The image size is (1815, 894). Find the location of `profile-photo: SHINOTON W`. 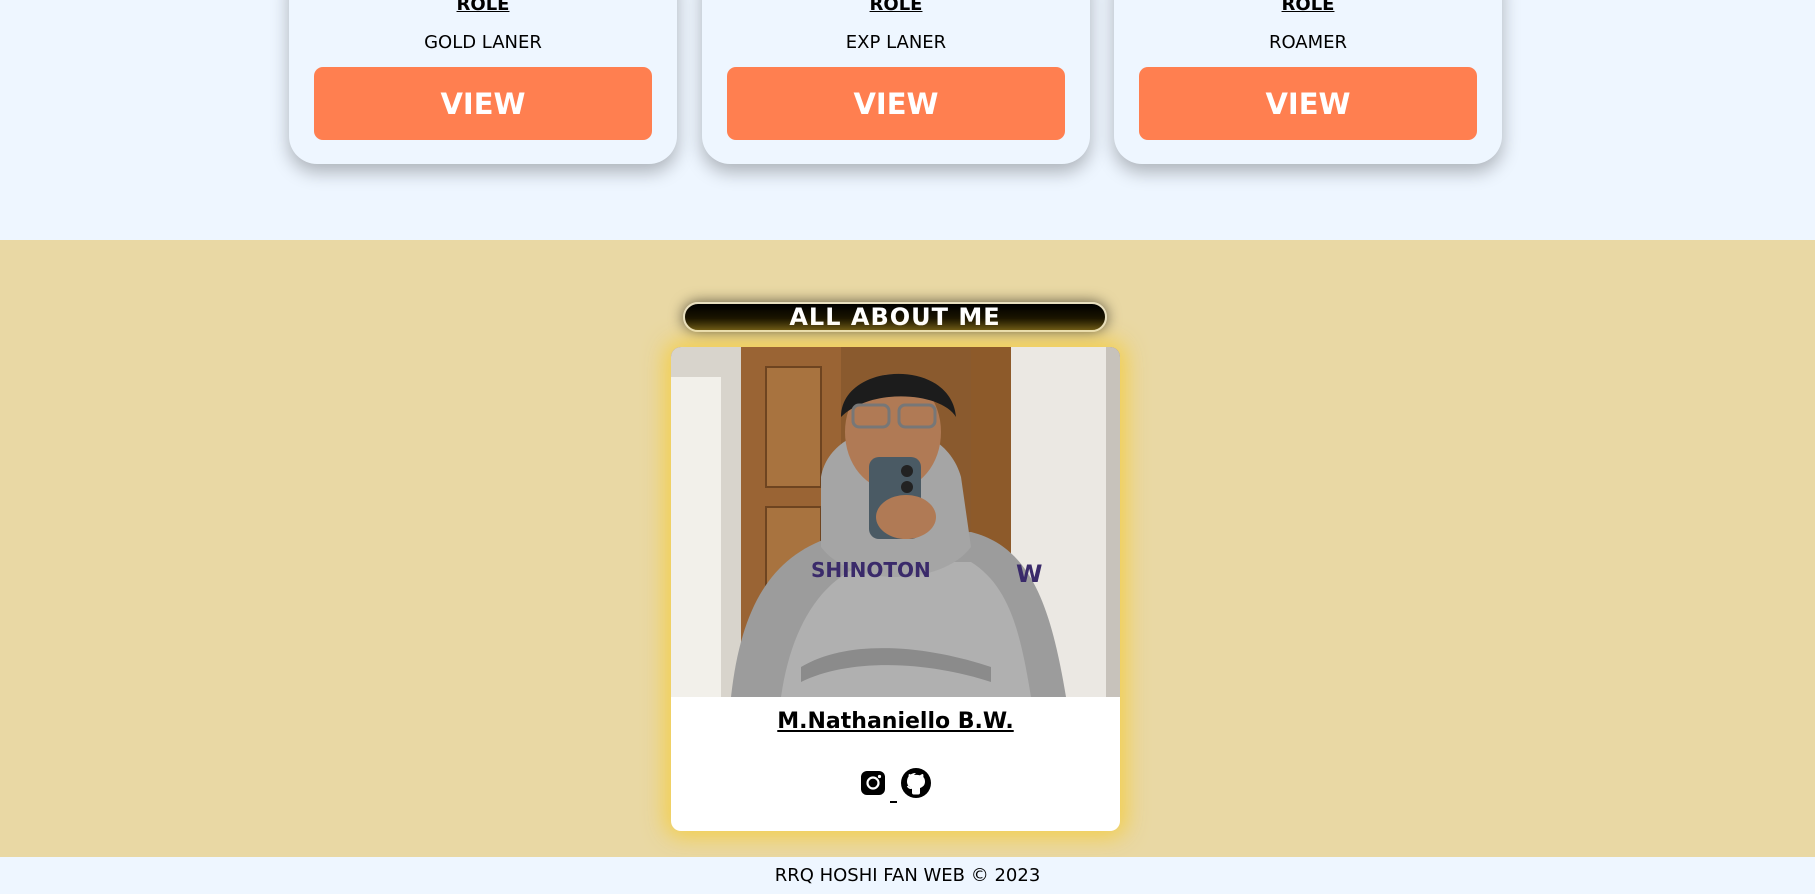

profile-photo: SHINOTON W is located at coordinates (895, 522).